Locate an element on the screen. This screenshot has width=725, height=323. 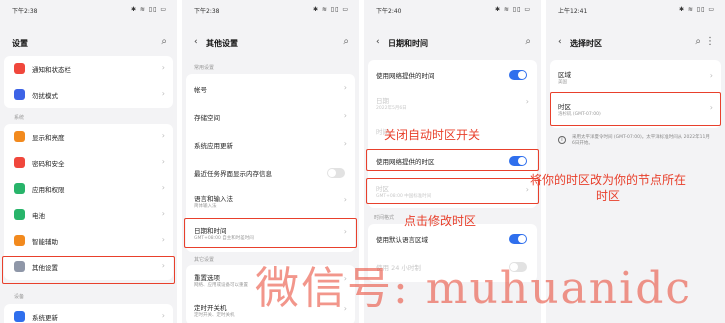
hand-icon is located at coordinates (19, 240).